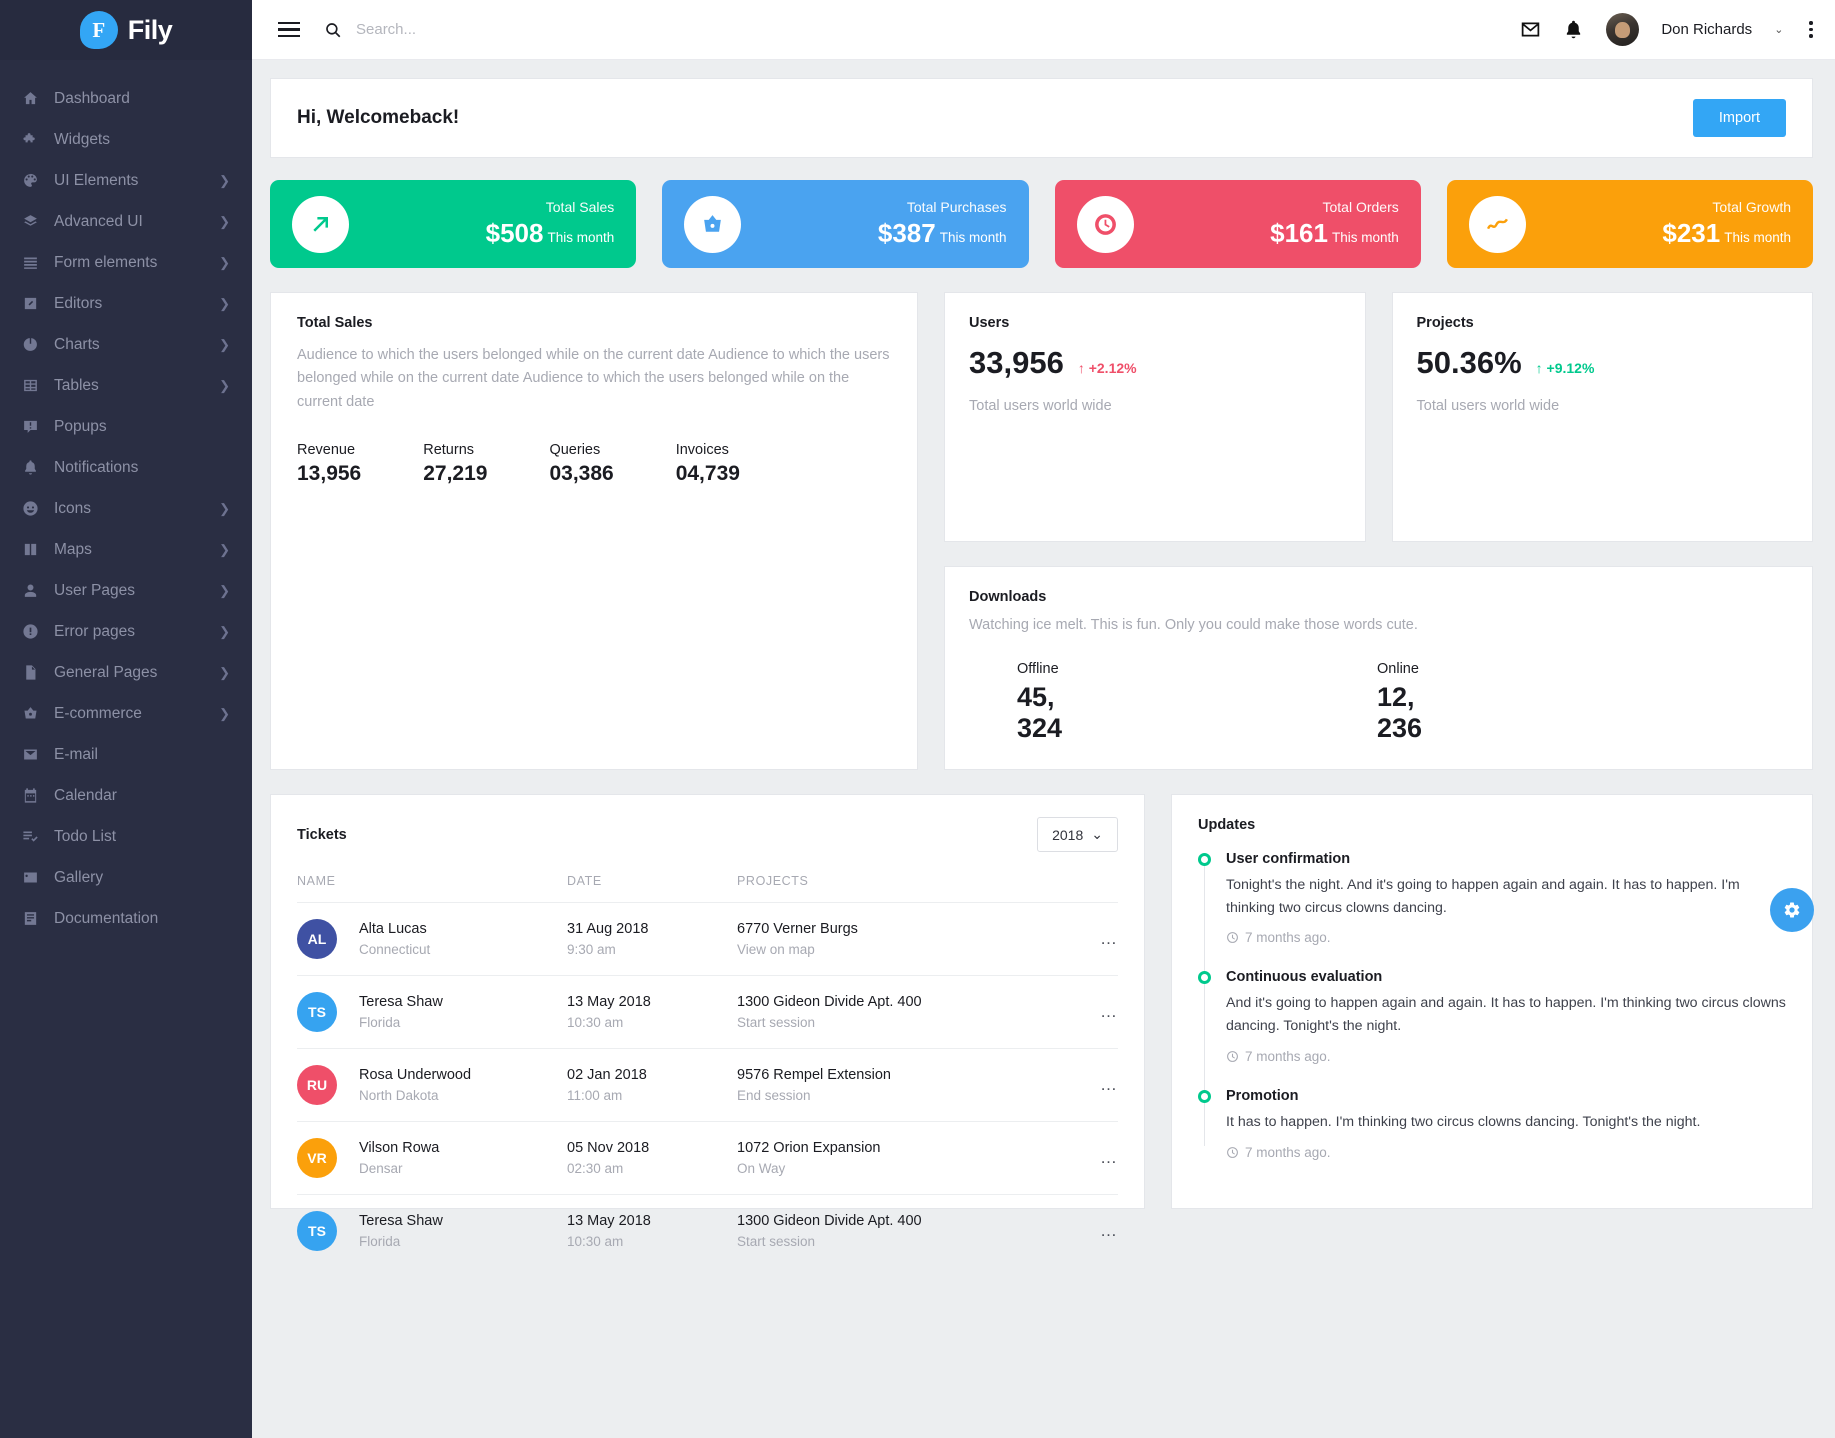  I want to click on users-card-value-row: 33,956 ↑ +2.12%, so click(1155, 363).